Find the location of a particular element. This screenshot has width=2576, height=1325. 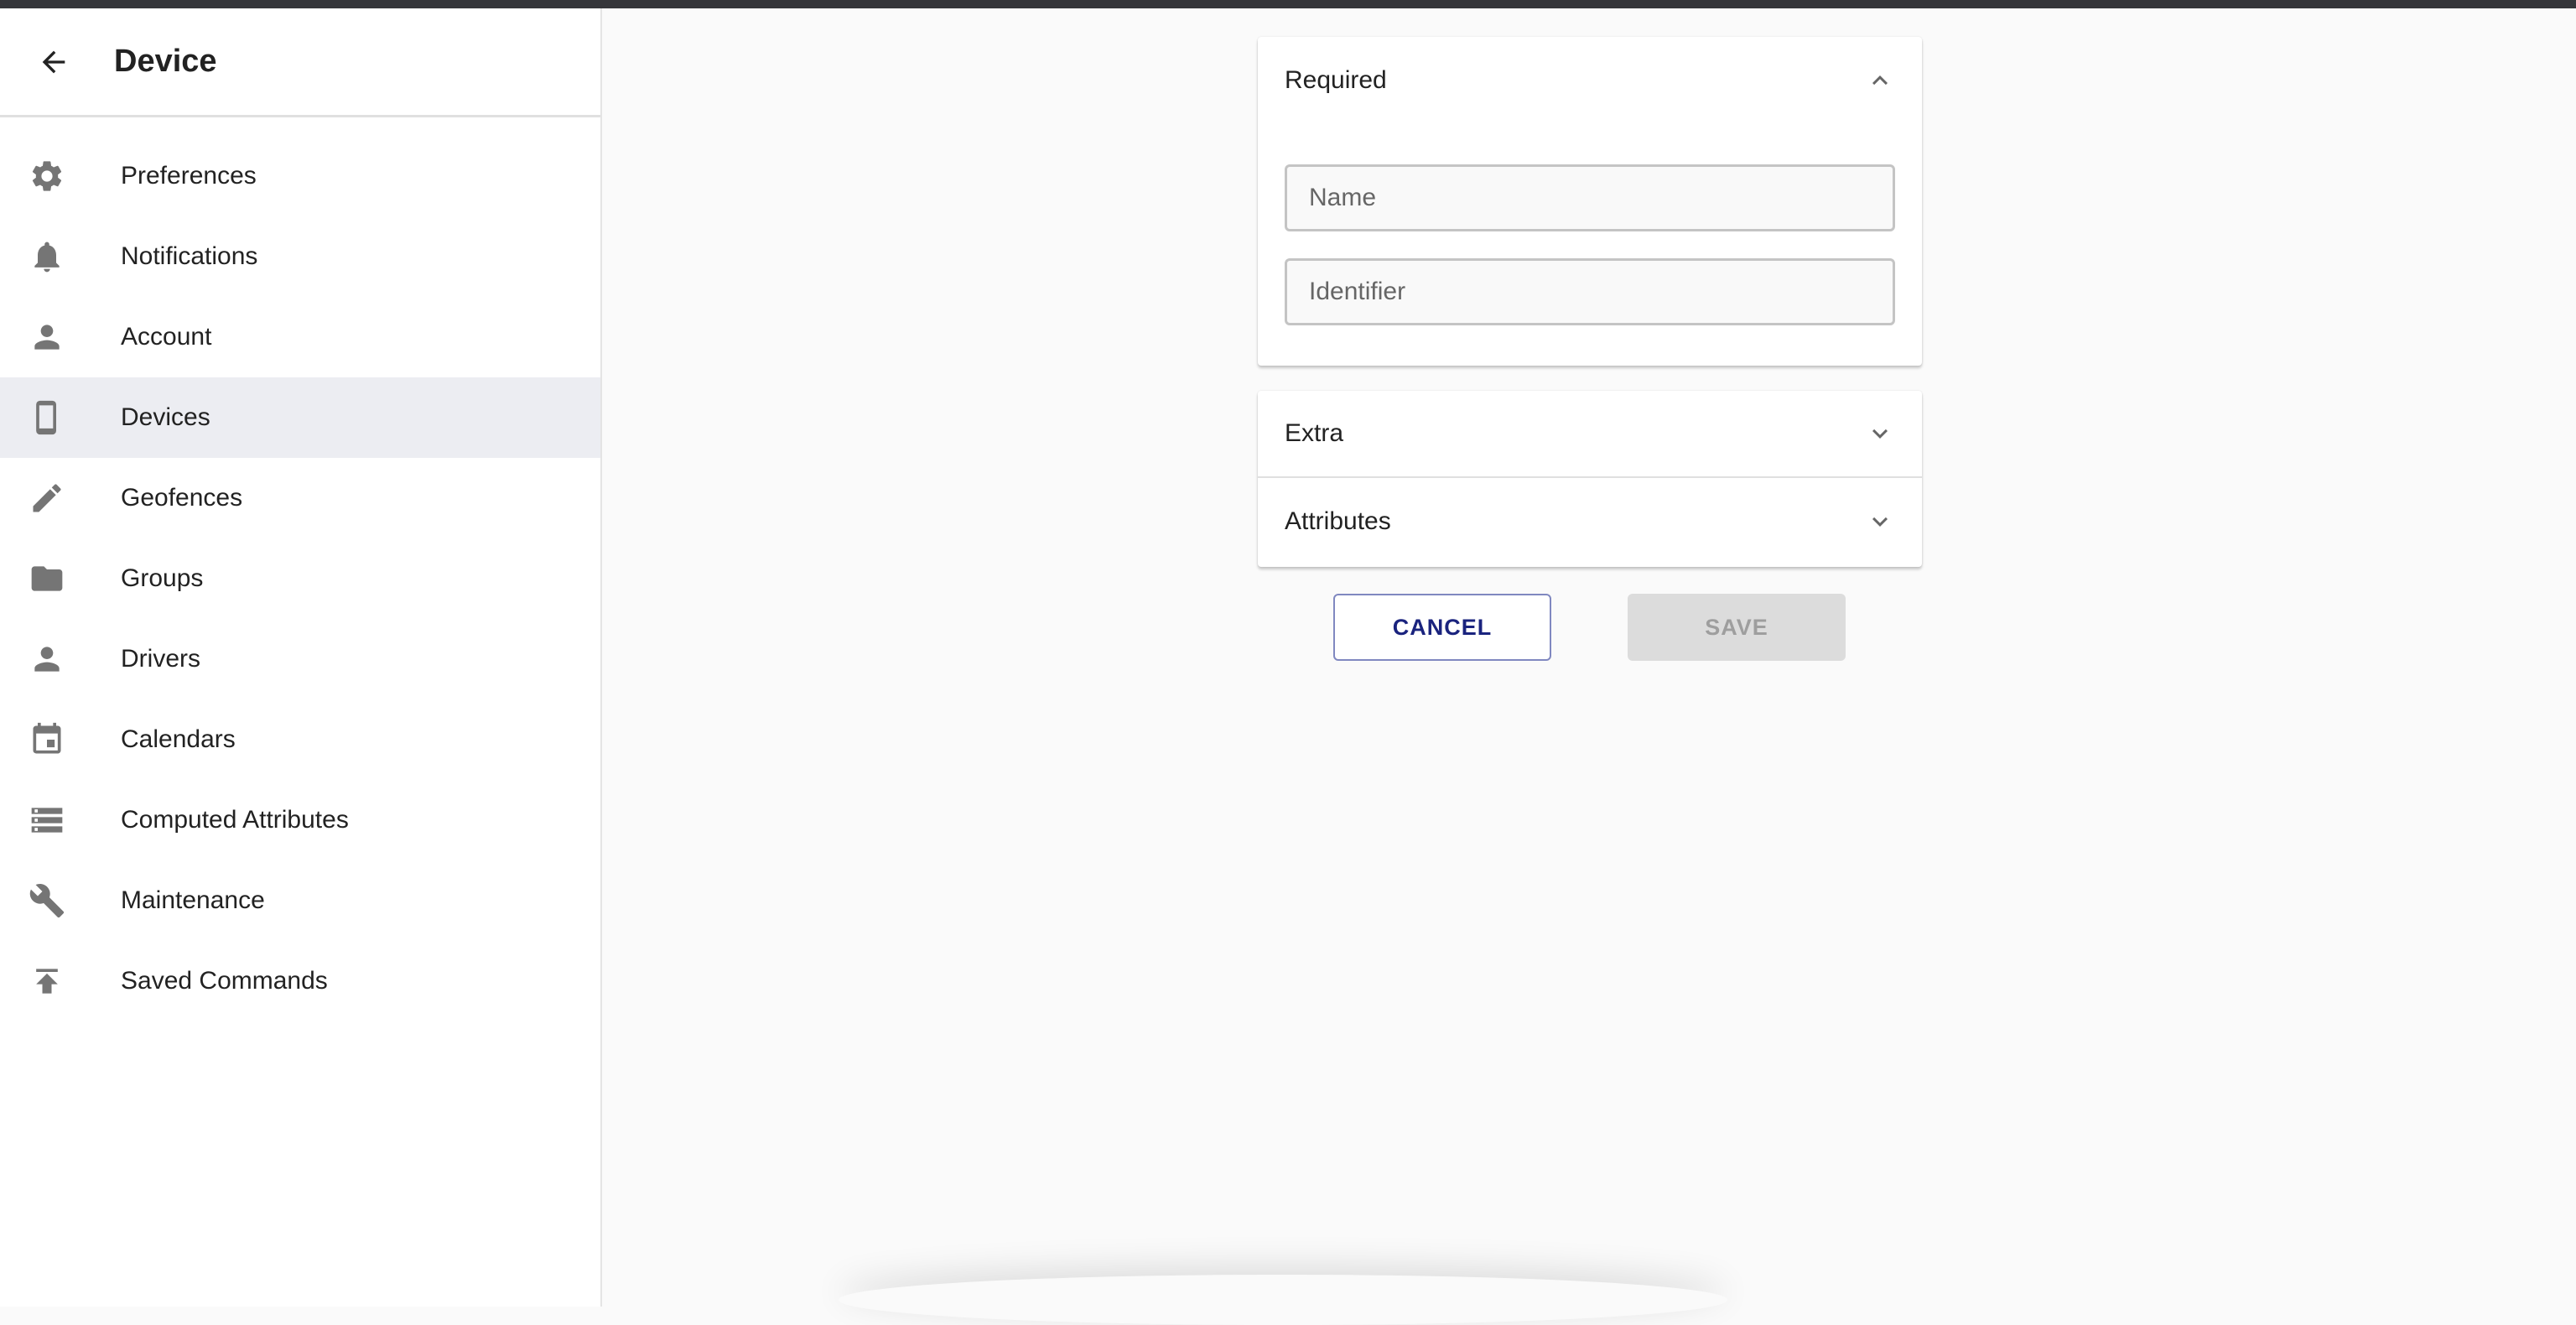

sidebar-item-drivers: Drivers is located at coordinates (300, 659).